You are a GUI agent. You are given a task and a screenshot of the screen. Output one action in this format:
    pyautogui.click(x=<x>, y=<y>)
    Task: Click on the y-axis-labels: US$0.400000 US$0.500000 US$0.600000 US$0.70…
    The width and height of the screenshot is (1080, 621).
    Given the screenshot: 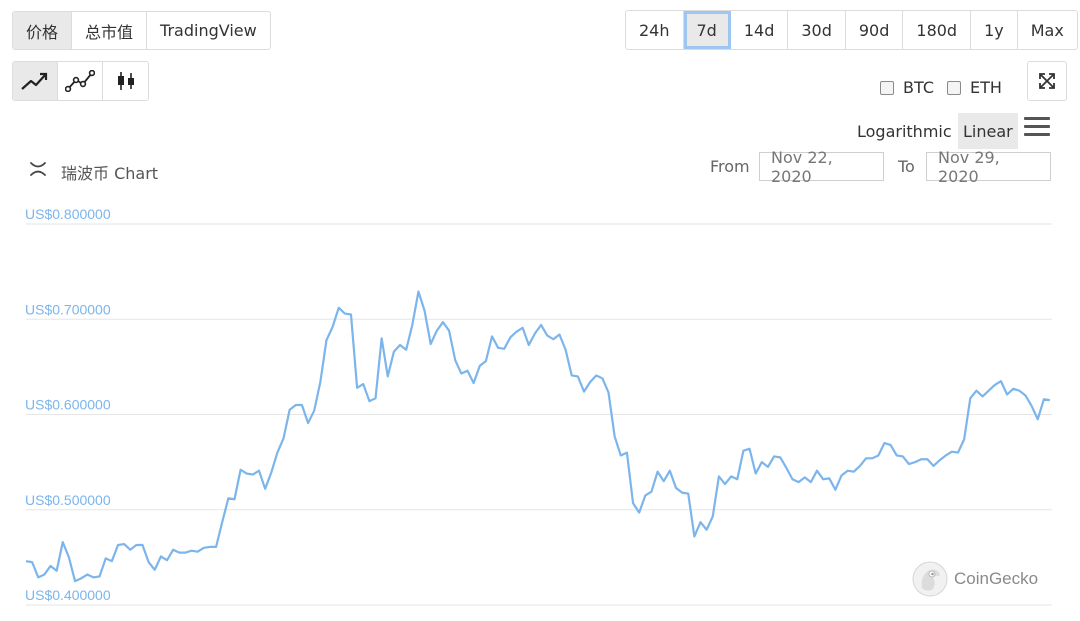 What is the action you would take?
    pyautogui.click(x=68, y=404)
    